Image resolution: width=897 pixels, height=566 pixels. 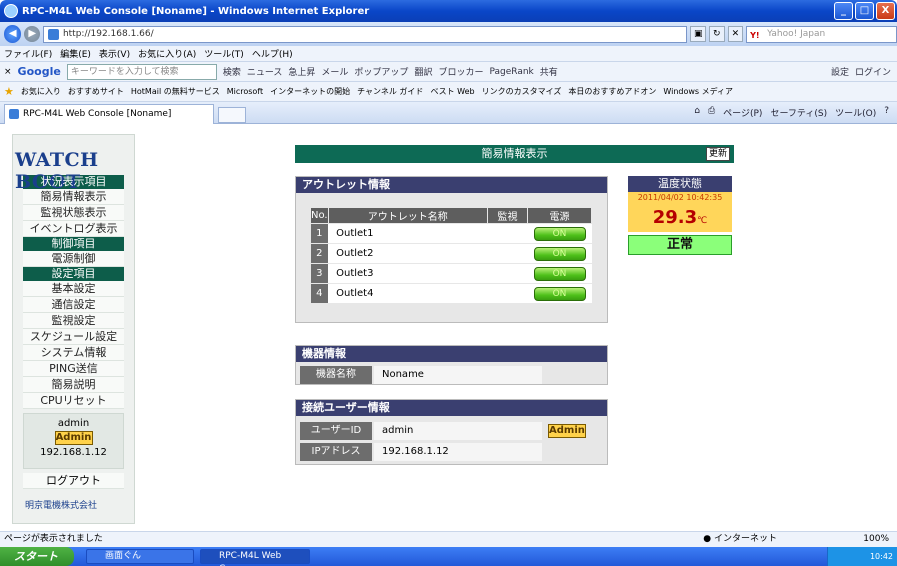 What do you see at coordinates (301, 71) in the screenshot?
I see `google-trend-button: 急上昇` at bounding box center [301, 71].